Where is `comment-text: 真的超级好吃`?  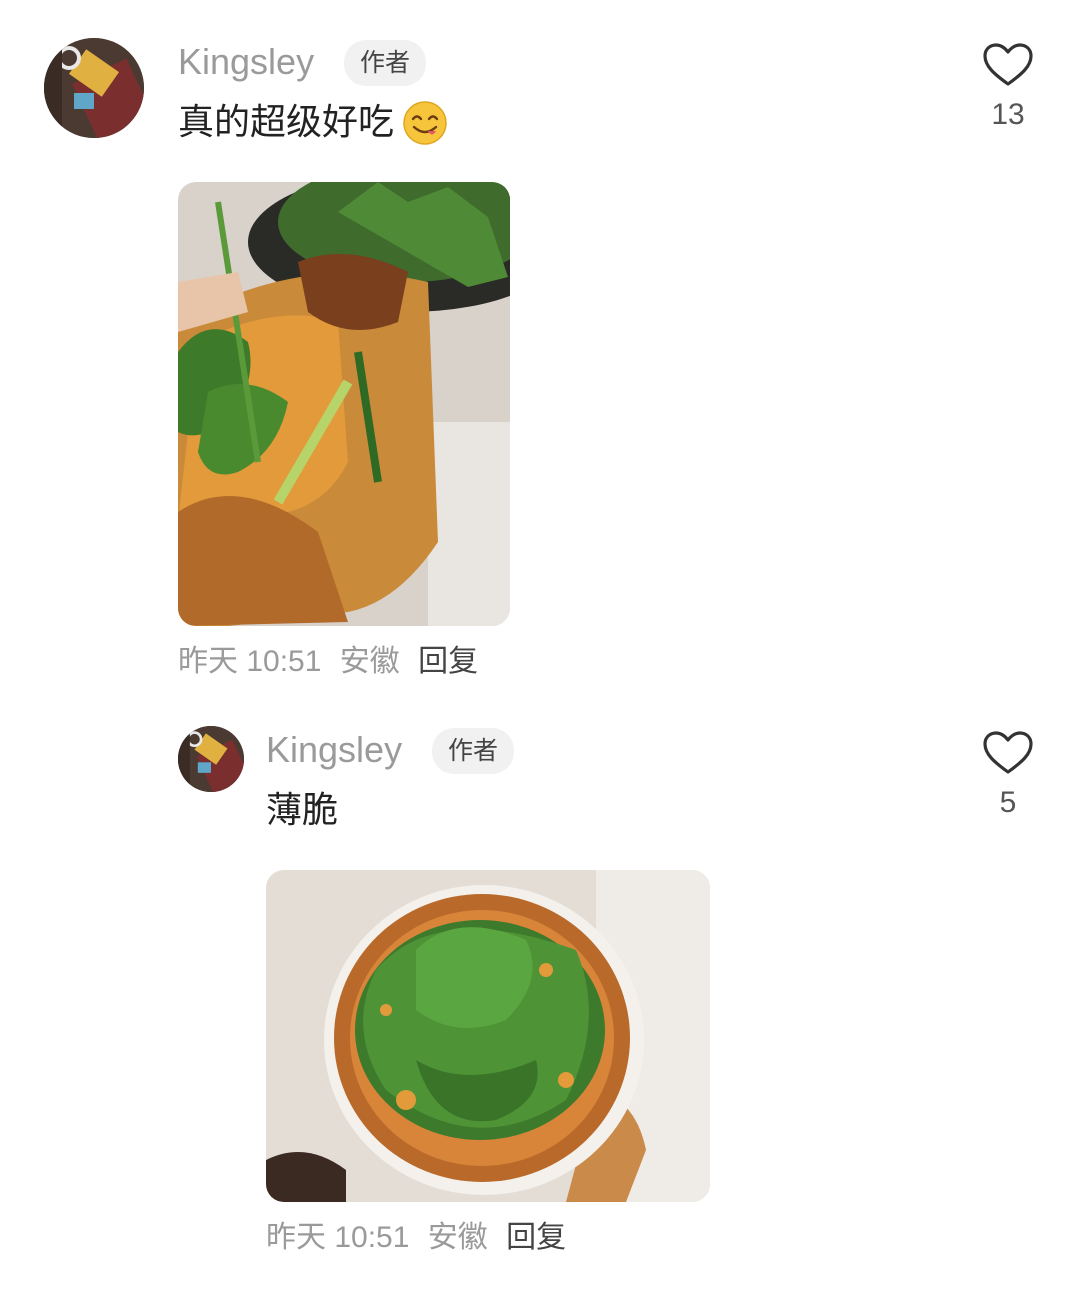 comment-text: 真的超级好吃 is located at coordinates (313, 123).